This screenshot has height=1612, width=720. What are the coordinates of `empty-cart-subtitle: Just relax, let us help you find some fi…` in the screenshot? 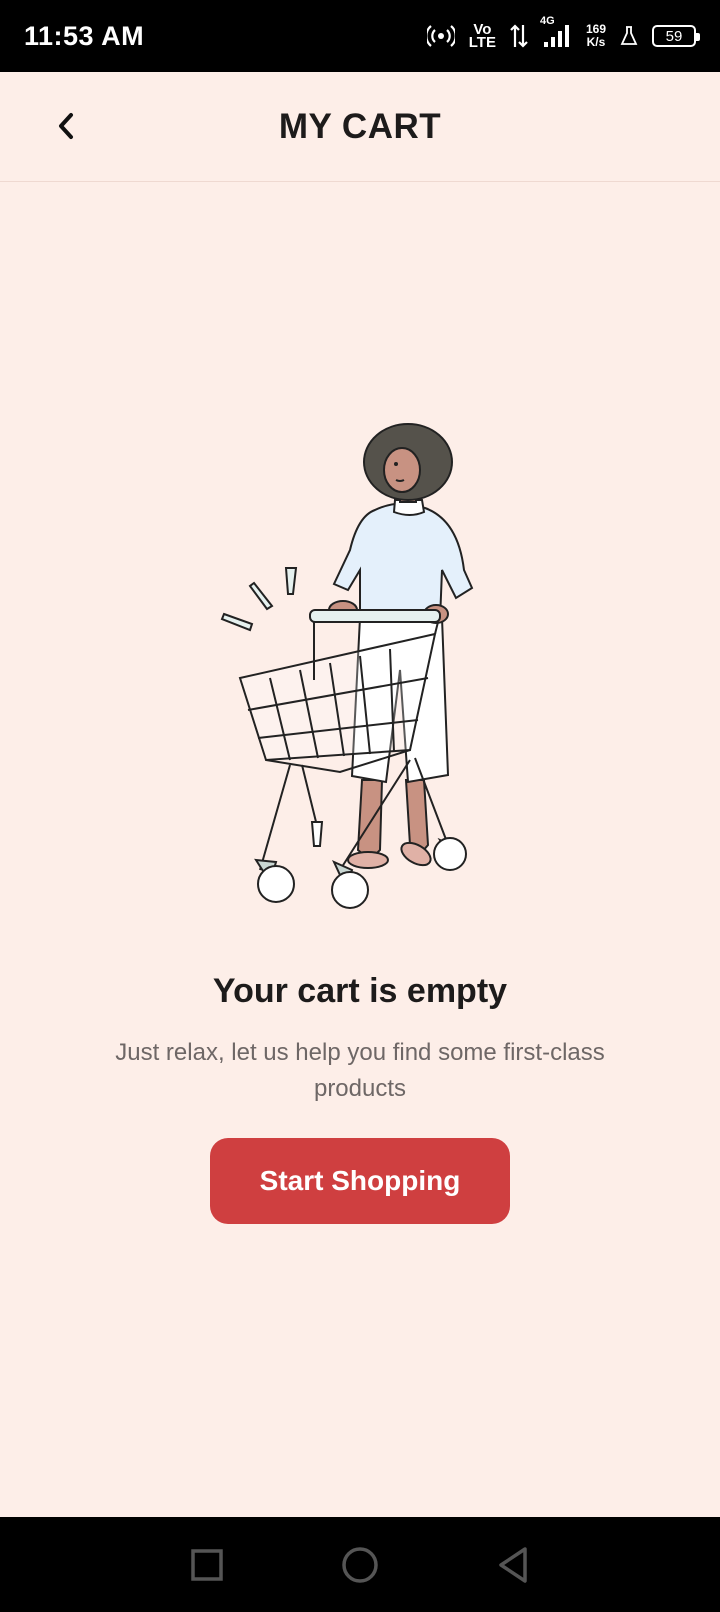 It's located at (360, 1070).